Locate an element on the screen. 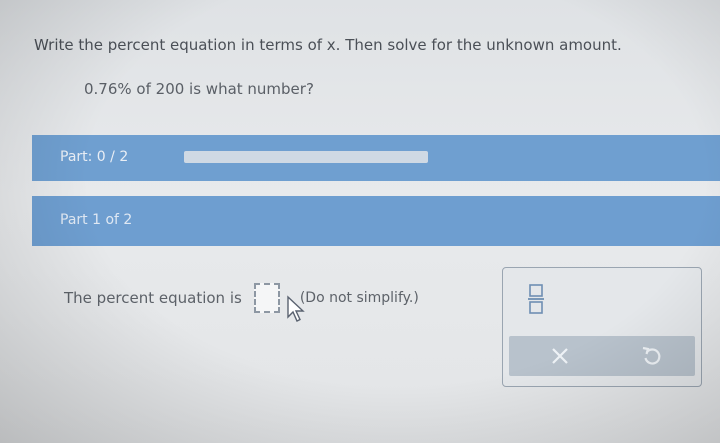 The width and height of the screenshot is (720, 443). question-text: 0.76% of 200 is what number? is located at coordinates (199, 89).